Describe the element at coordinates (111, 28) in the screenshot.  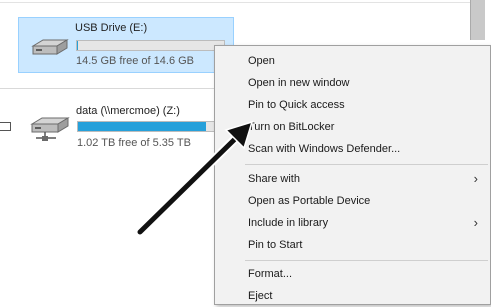
I see `drive-name: USB Drive (E:)` at that location.